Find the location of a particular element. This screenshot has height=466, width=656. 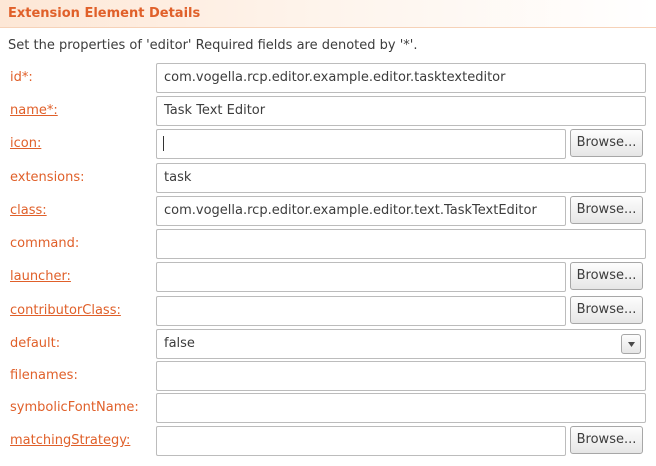

extensions-field: task is located at coordinates (401, 178).